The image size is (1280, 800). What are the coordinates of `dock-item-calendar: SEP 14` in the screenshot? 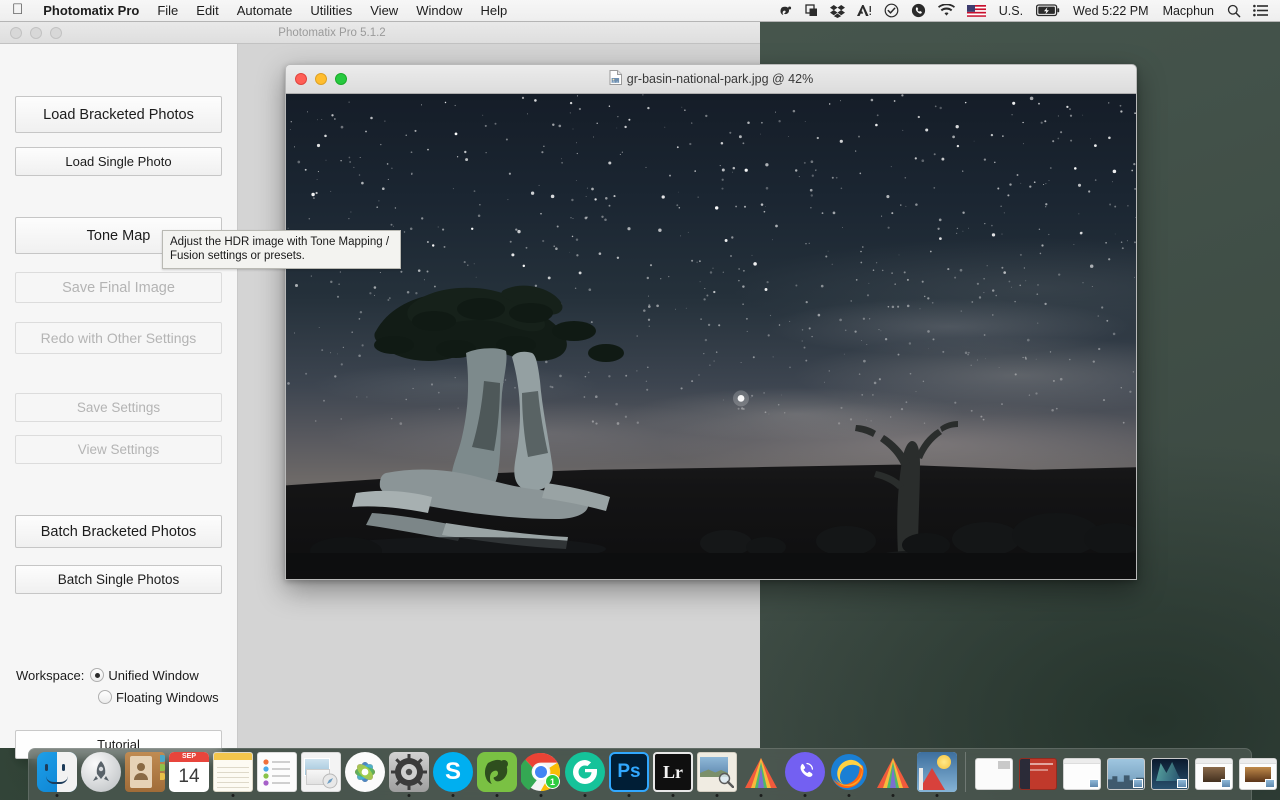 It's located at (189, 774).